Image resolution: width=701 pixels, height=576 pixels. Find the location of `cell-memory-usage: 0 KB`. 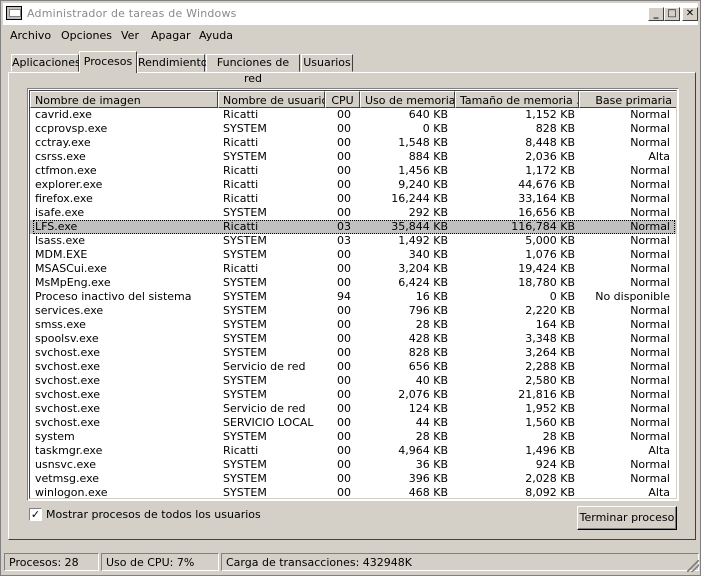

cell-memory-usage: 0 KB is located at coordinates (435, 128).